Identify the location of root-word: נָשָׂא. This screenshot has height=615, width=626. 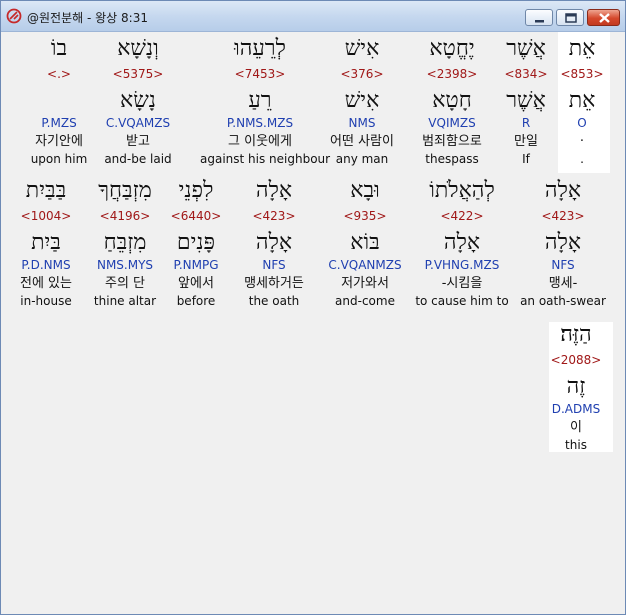
(138, 100).